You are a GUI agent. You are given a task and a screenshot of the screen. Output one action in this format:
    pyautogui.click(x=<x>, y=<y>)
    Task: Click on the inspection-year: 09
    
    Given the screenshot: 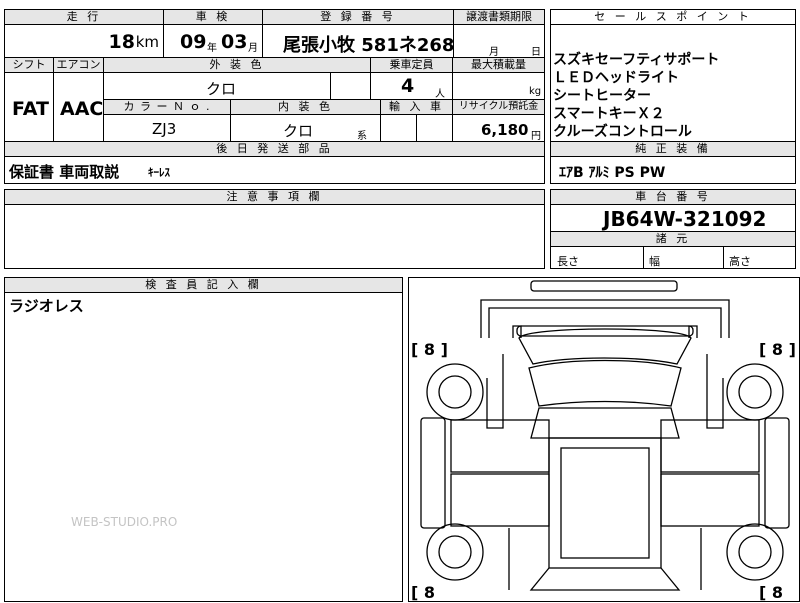 What is the action you would take?
    pyautogui.click(x=193, y=42)
    